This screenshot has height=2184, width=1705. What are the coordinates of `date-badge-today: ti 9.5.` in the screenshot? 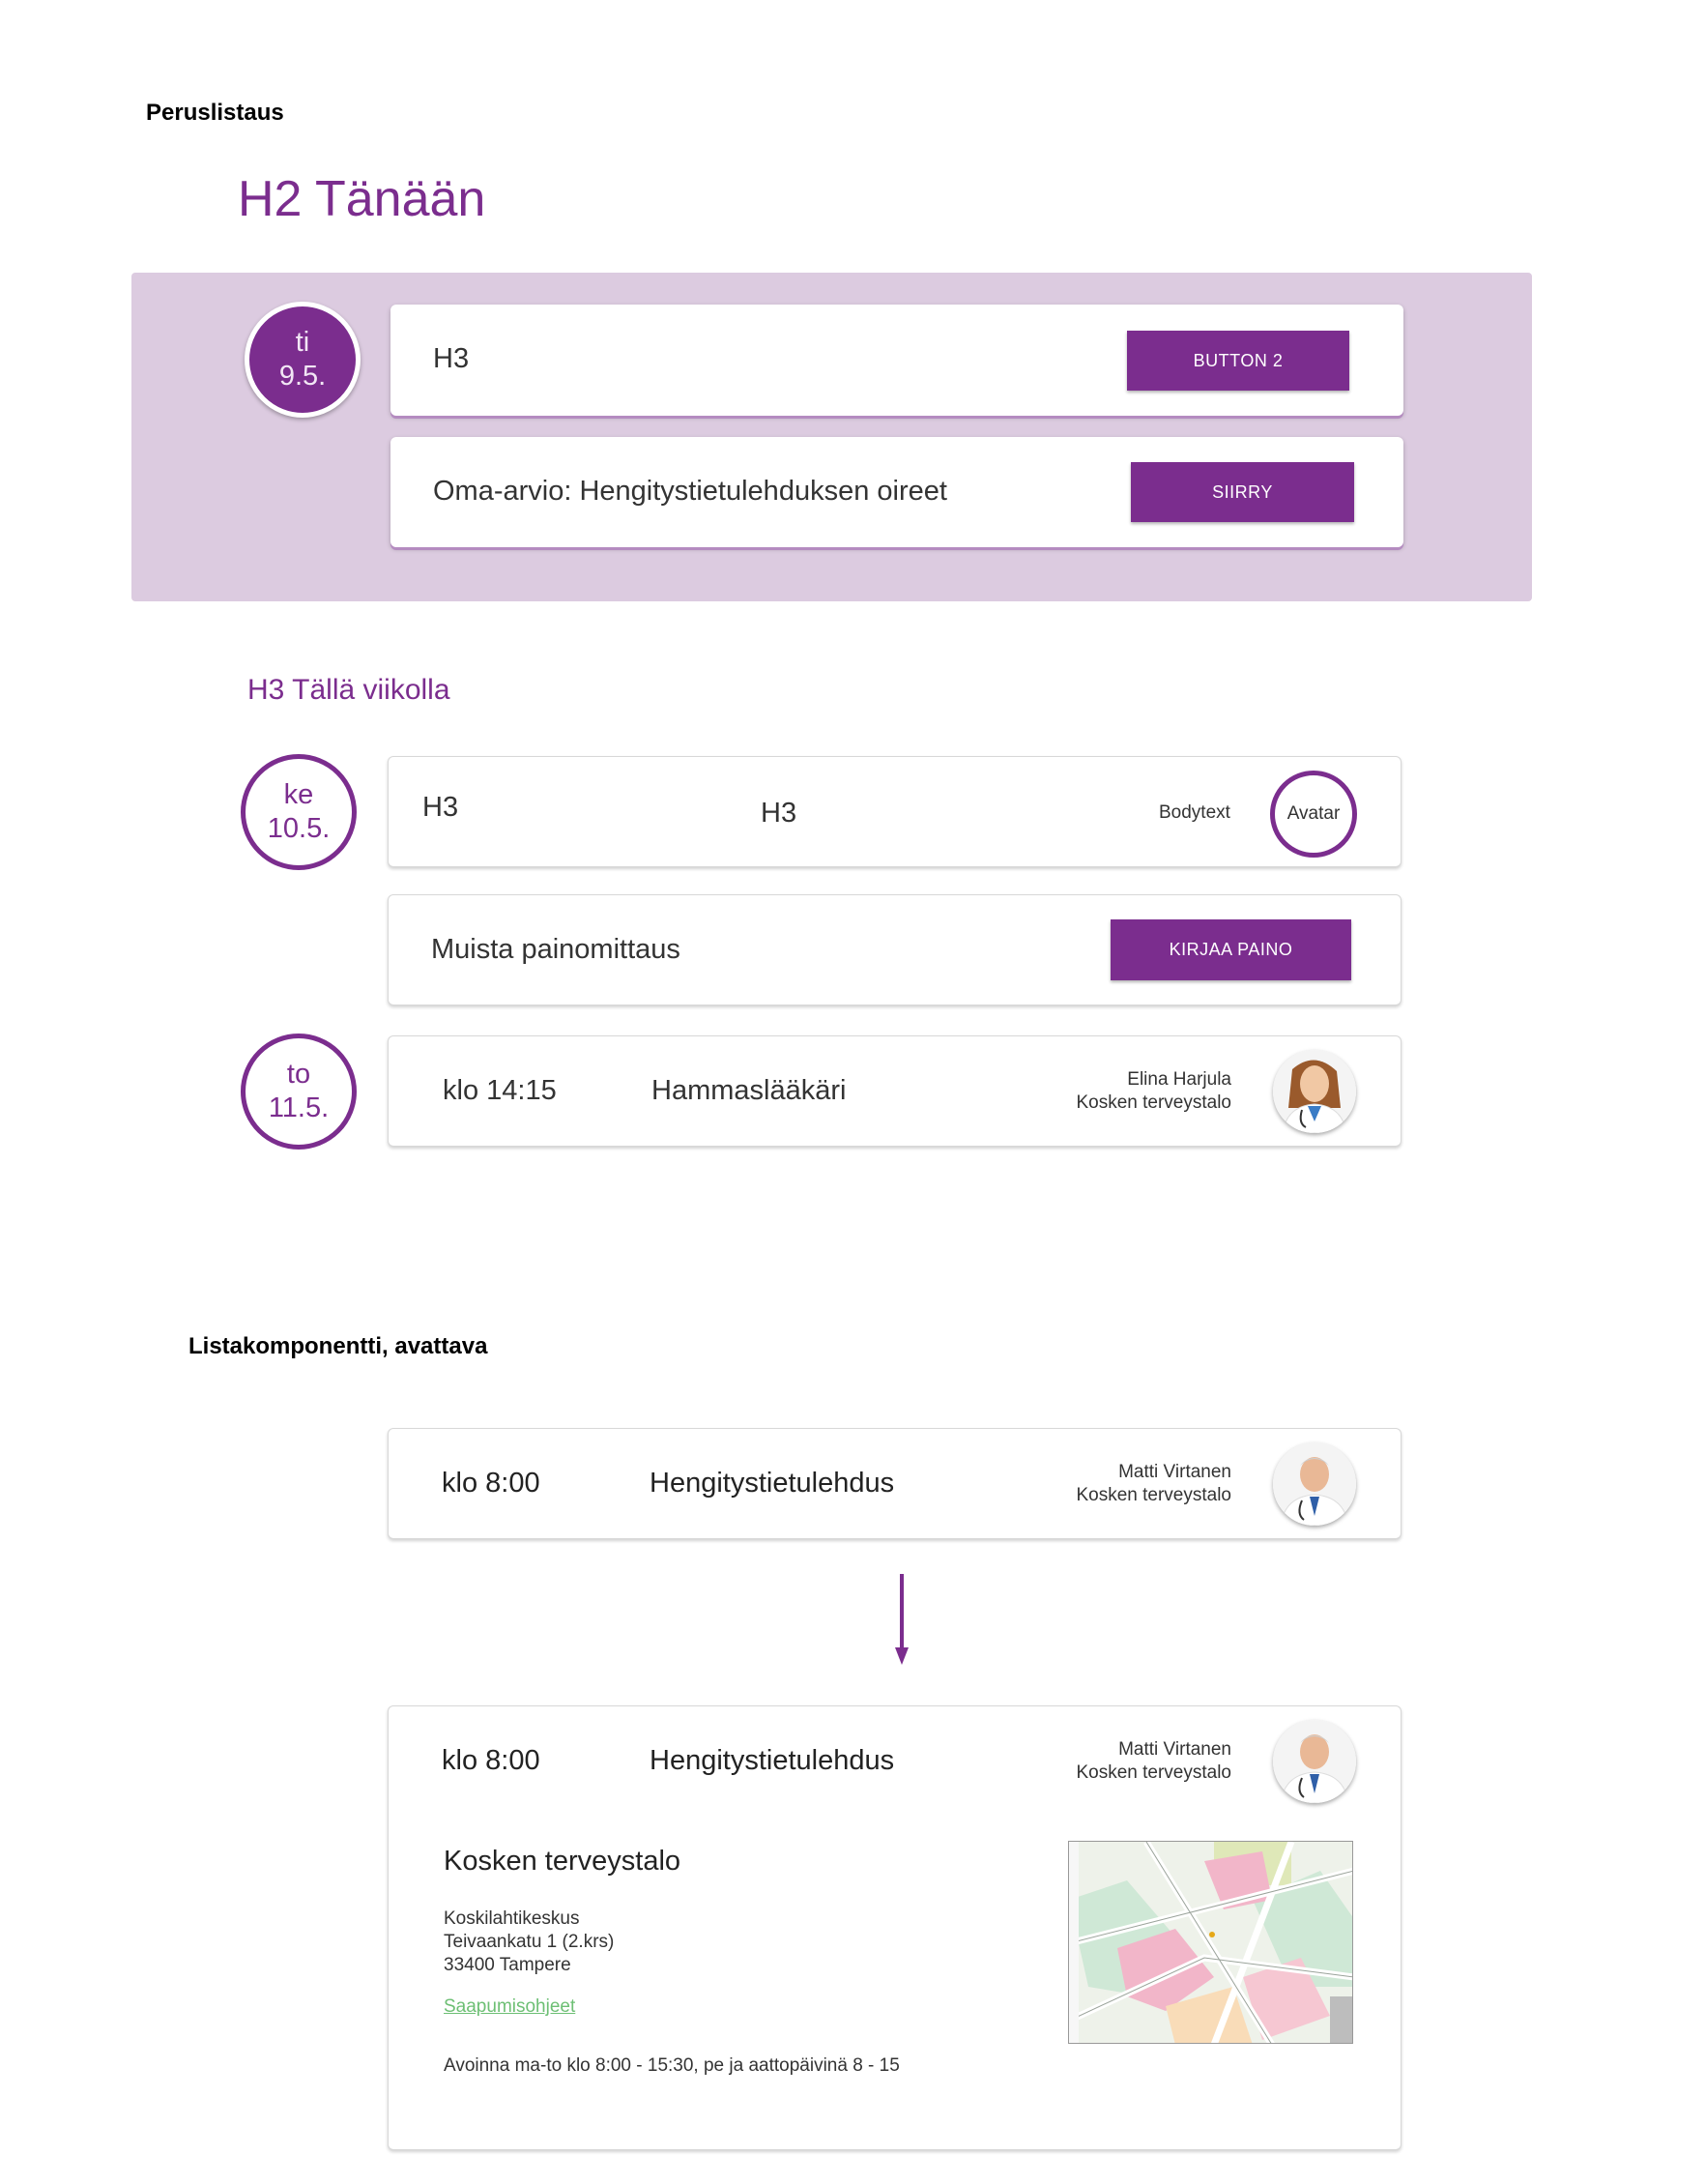 It's located at (303, 360).